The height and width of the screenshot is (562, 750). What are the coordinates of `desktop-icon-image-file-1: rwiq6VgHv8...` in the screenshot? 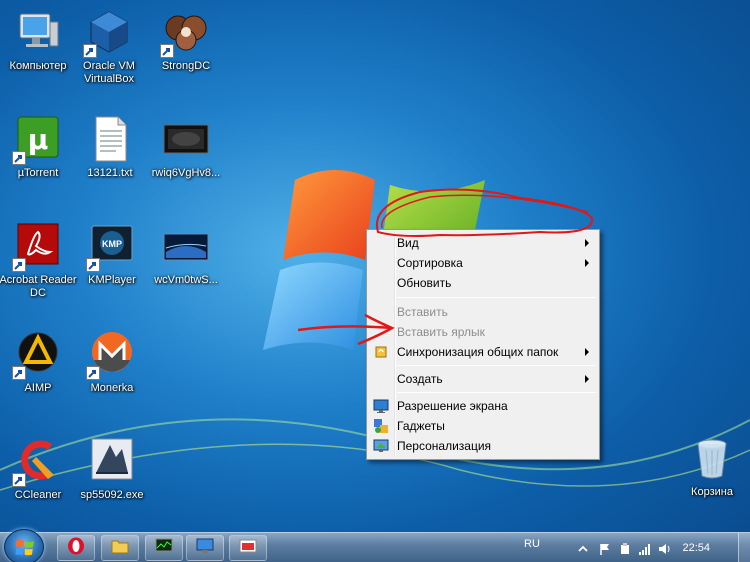 It's located at (186, 158).